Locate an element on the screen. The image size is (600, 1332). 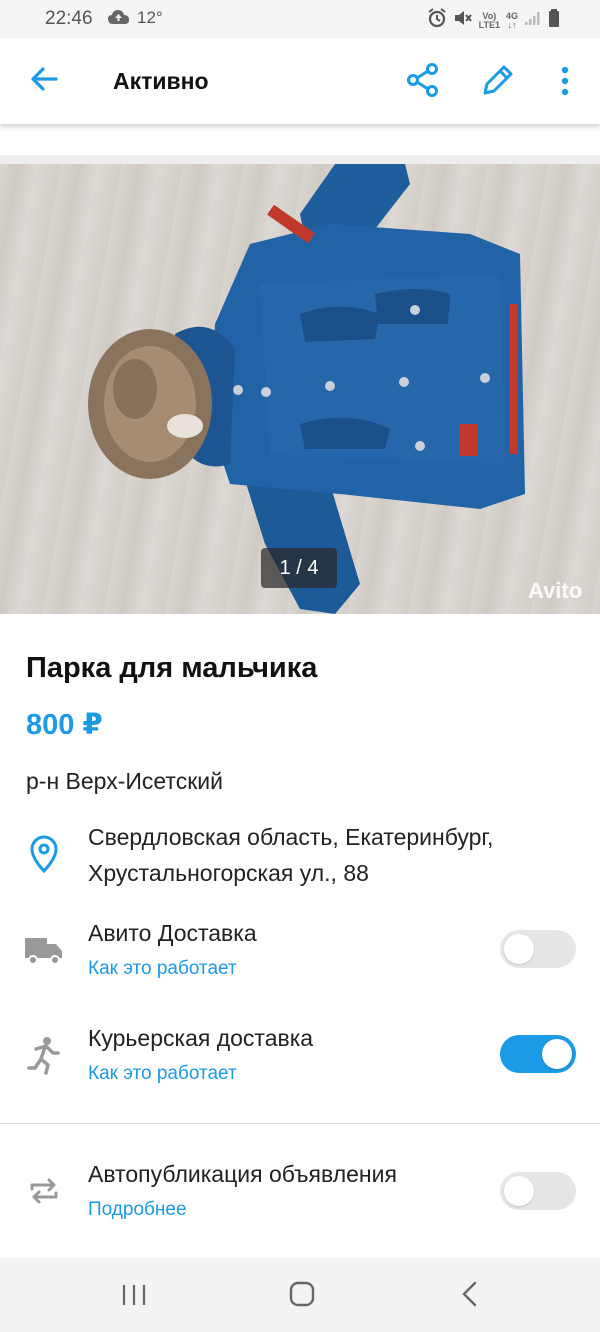
share-icon is located at coordinates (423, 80).